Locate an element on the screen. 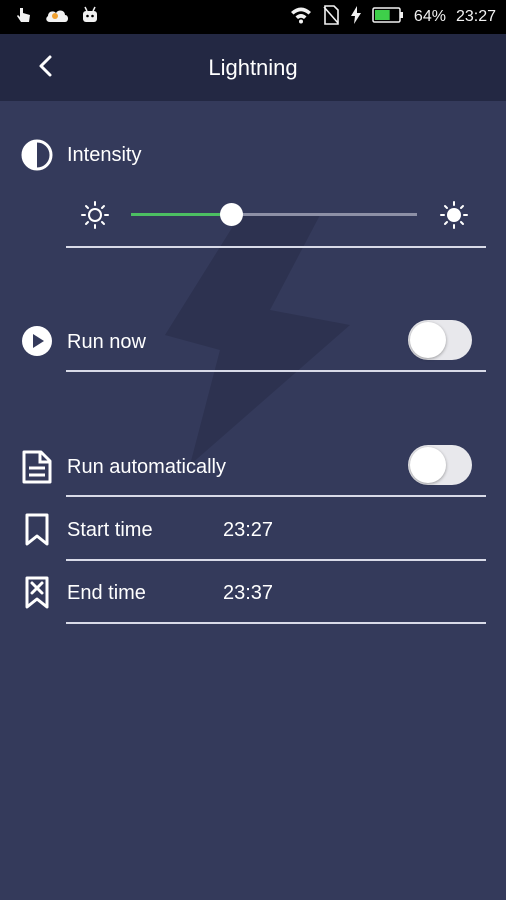  sun-low-icon is located at coordinates (95, 217).